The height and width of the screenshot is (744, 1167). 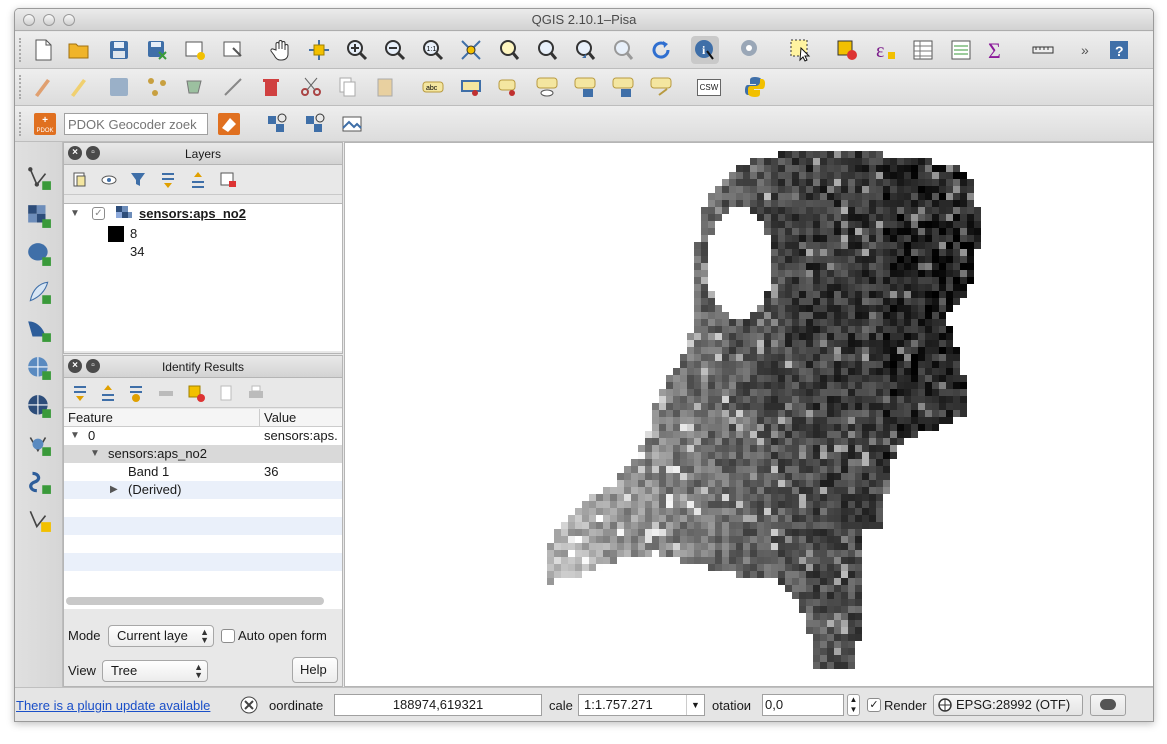 I want to click on row-expander: ▼, so click(x=75, y=436).